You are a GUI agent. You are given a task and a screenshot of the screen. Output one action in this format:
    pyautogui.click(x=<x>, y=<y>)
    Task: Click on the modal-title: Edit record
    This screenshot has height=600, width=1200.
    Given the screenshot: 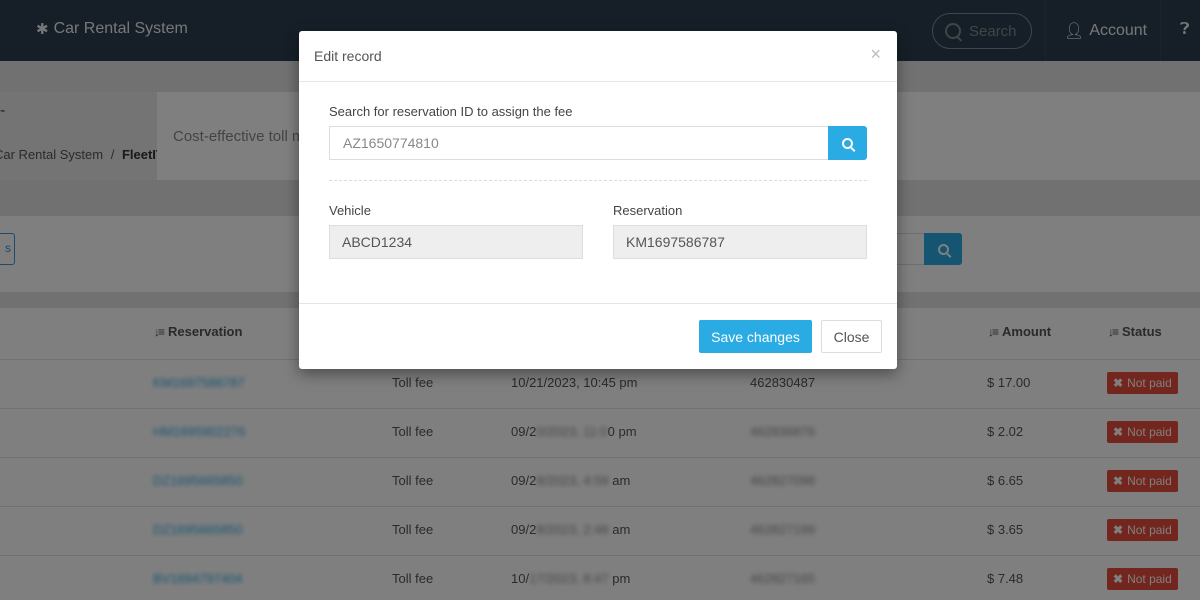 What is the action you would take?
    pyautogui.click(x=348, y=56)
    